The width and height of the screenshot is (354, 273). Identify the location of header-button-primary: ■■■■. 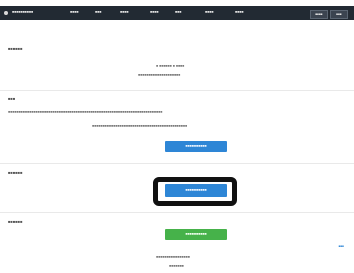
(319, 14).